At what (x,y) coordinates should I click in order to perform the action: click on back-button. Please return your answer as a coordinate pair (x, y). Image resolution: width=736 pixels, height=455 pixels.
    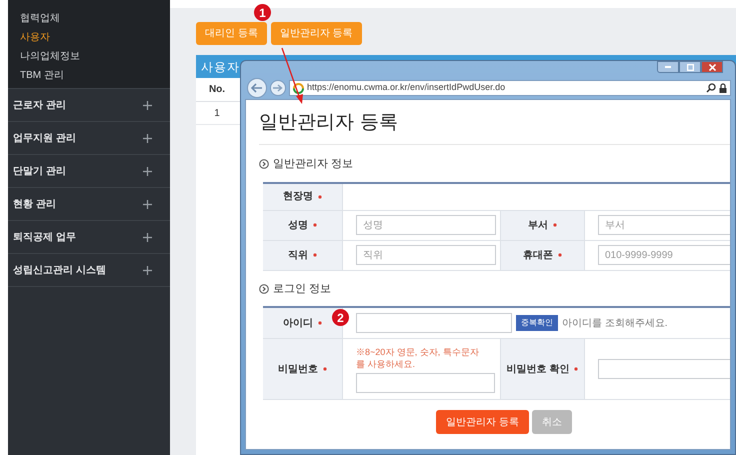
    Looking at the image, I should click on (257, 88).